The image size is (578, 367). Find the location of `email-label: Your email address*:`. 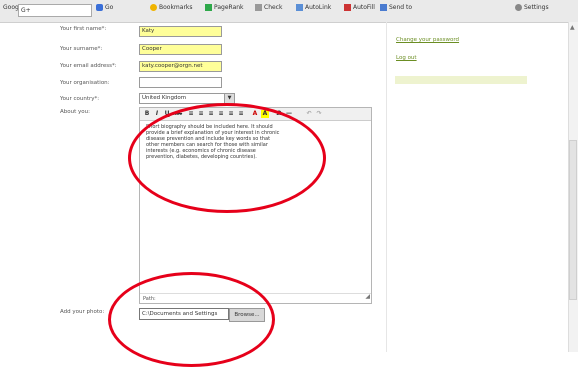

email-label: Your email address*: is located at coordinates (88, 66).